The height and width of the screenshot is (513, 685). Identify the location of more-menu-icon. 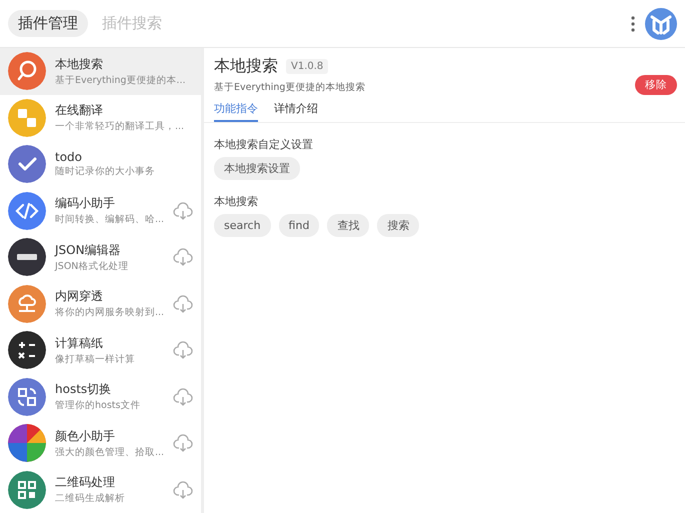
(633, 24).